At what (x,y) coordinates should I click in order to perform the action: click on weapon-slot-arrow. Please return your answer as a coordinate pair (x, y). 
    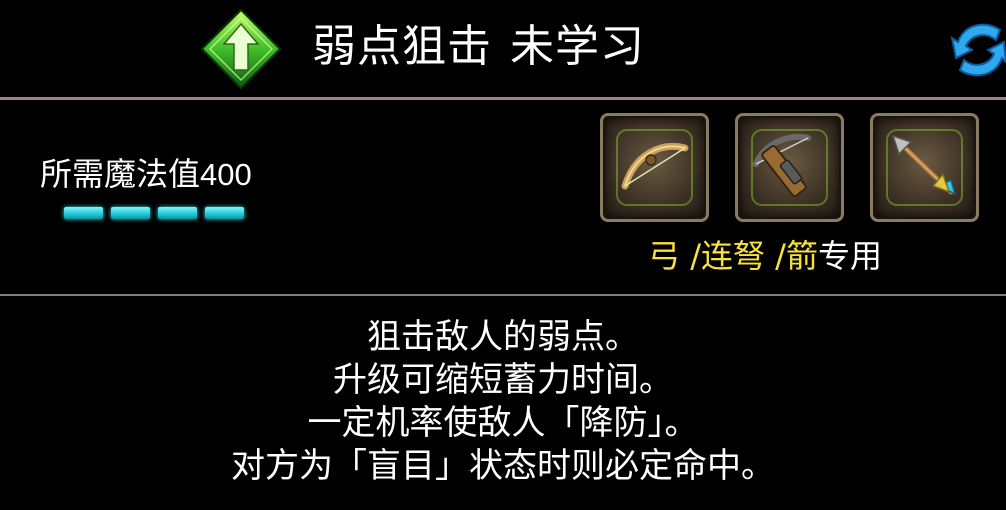
    Looking at the image, I should click on (924, 167).